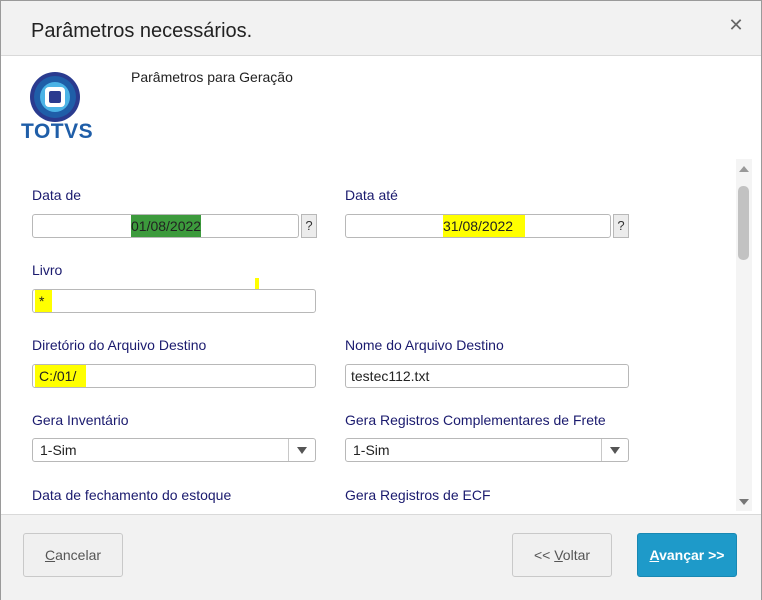 The height and width of the screenshot is (600, 762). What do you see at coordinates (621, 226) in the screenshot?
I see `data-ate-help-button: ?` at bounding box center [621, 226].